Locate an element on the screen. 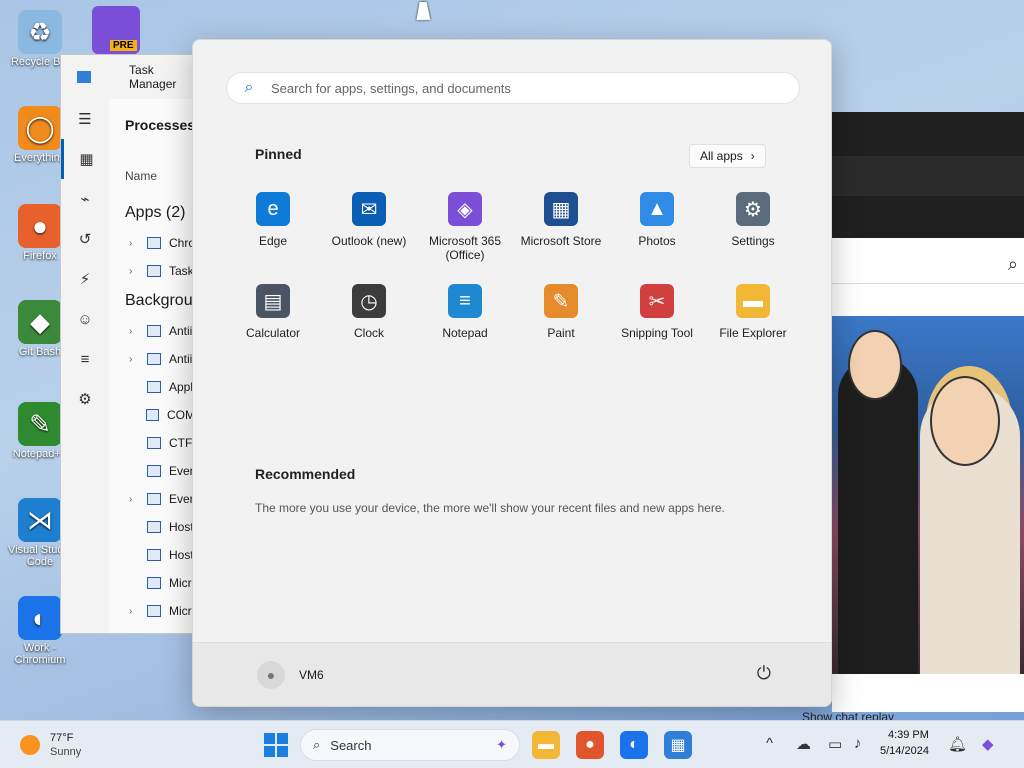 The height and width of the screenshot is (768, 1024). power-icon: ⏻ is located at coordinates (764, 673).